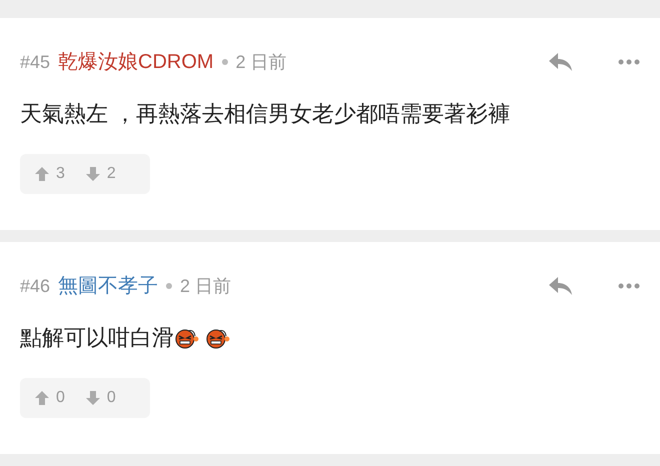 The height and width of the screenshot is (466, 660). I want to click on comment-number: #46, so click(35, 286).